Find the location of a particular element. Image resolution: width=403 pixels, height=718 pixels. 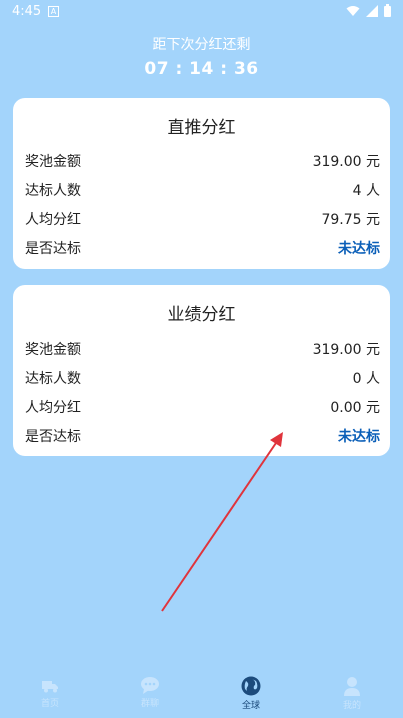

wifi-icon is located at coordinates (353, 10).